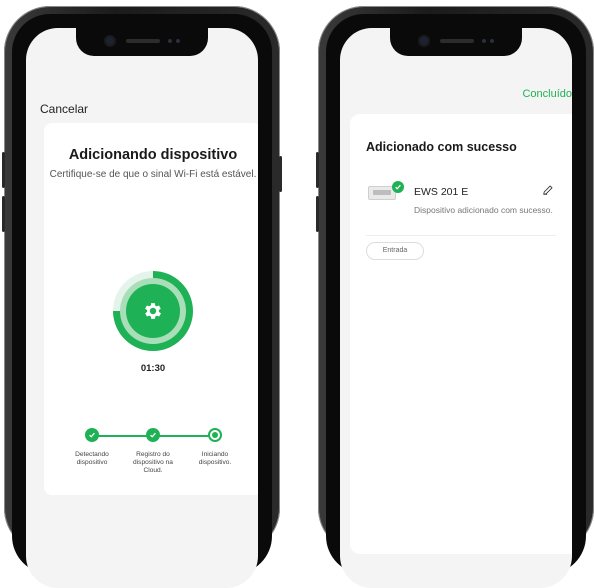 Image resolution: width=594 pixels, height=588 pixels. Describe the element at coordinates (153, 155) in the screenshot. I see `page-title: Adicionando dispositivo` at that location.